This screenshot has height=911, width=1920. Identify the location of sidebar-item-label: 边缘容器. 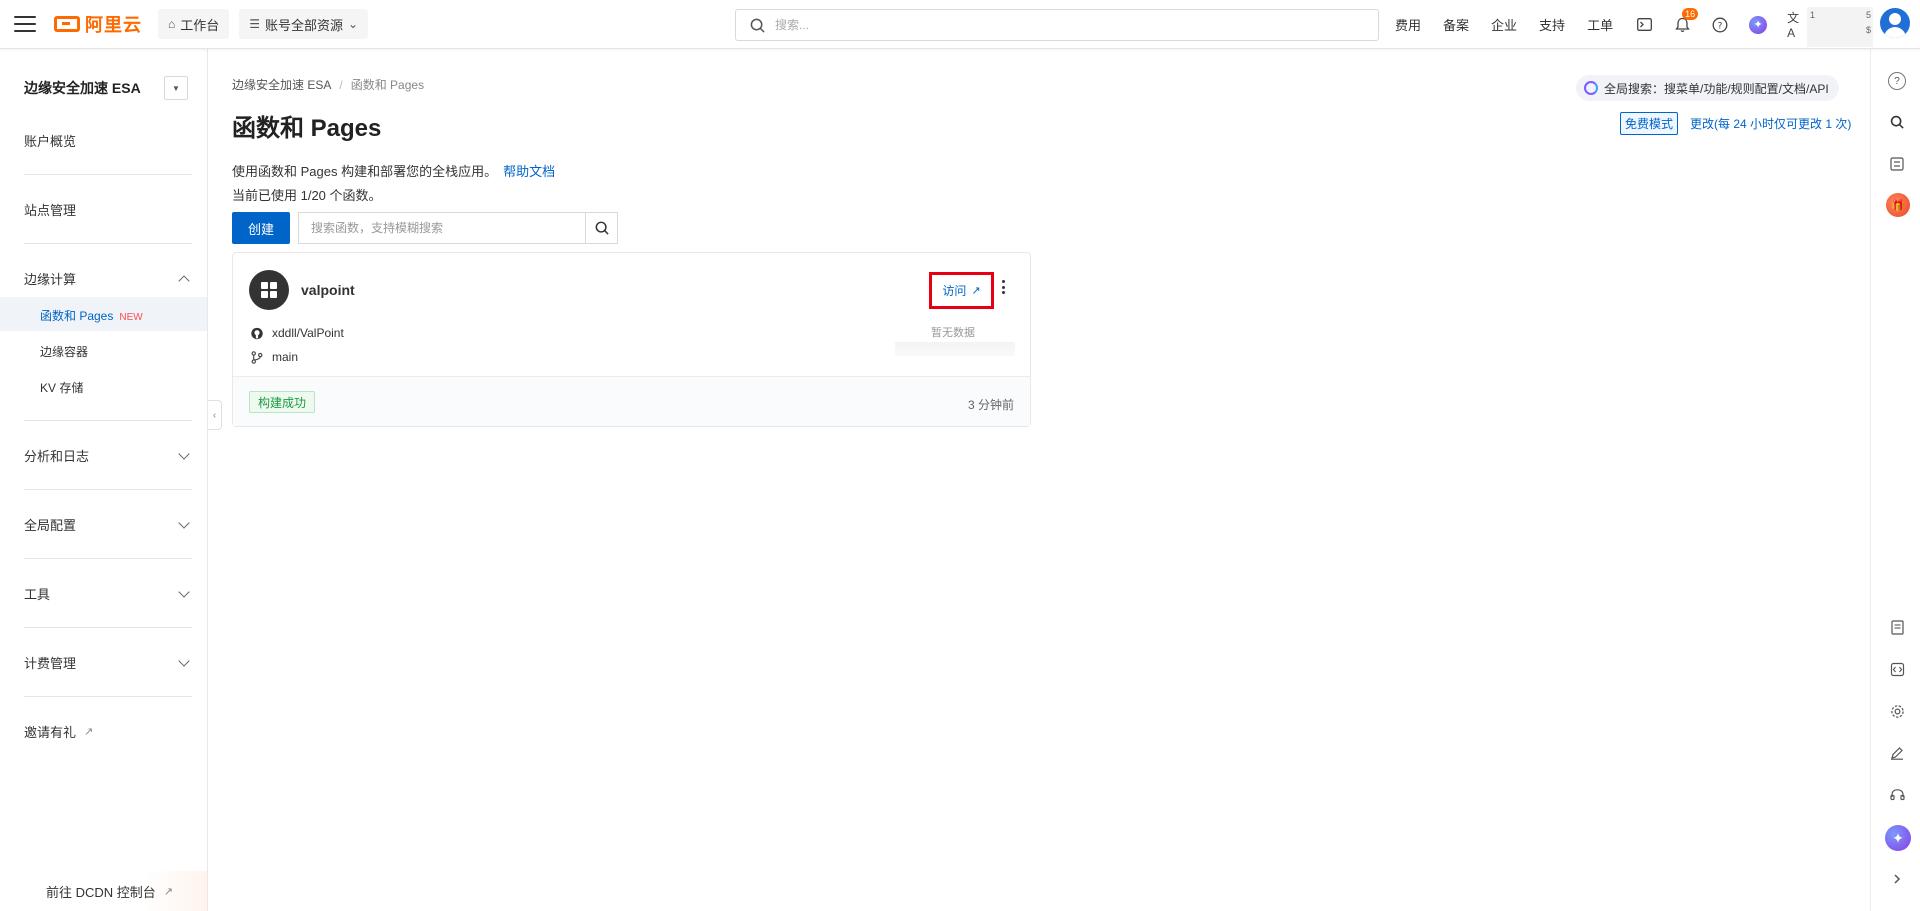
(64, 352).